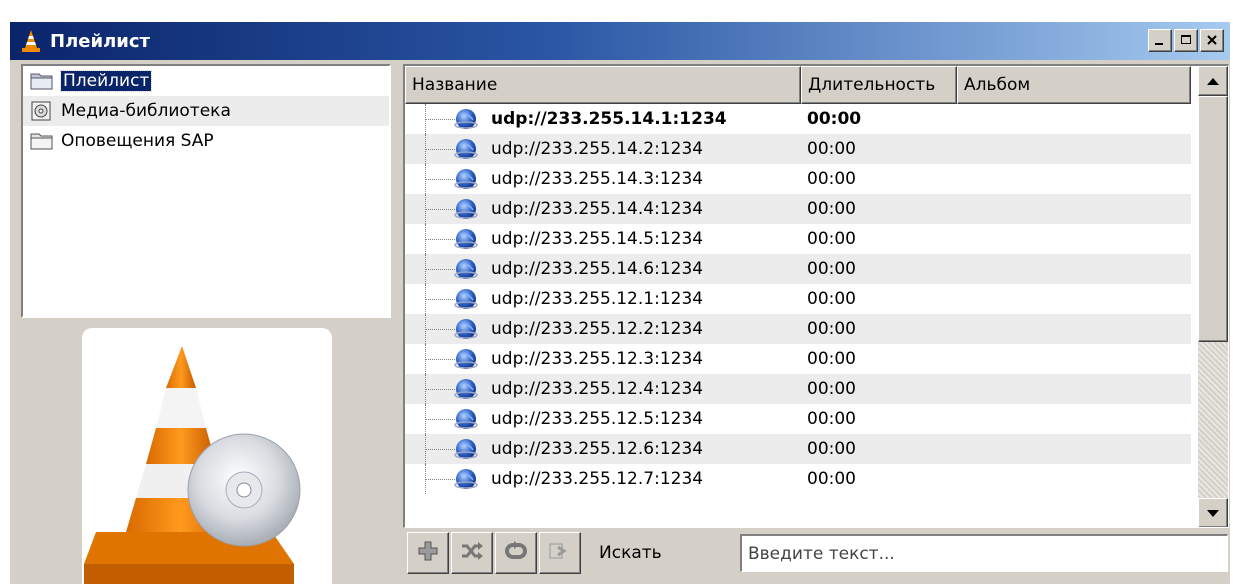 The width and height of the screenshot is (1233, 584). Describe the element at coordinates (597, 449) in the screenshot. I see `playlist-item-name: udp://233.255.12.6:1234` at that location.